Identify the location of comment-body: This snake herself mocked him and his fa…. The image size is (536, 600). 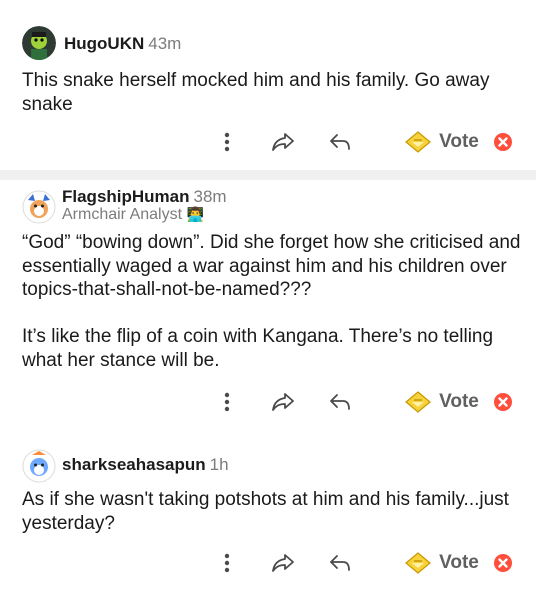
(272, 92).